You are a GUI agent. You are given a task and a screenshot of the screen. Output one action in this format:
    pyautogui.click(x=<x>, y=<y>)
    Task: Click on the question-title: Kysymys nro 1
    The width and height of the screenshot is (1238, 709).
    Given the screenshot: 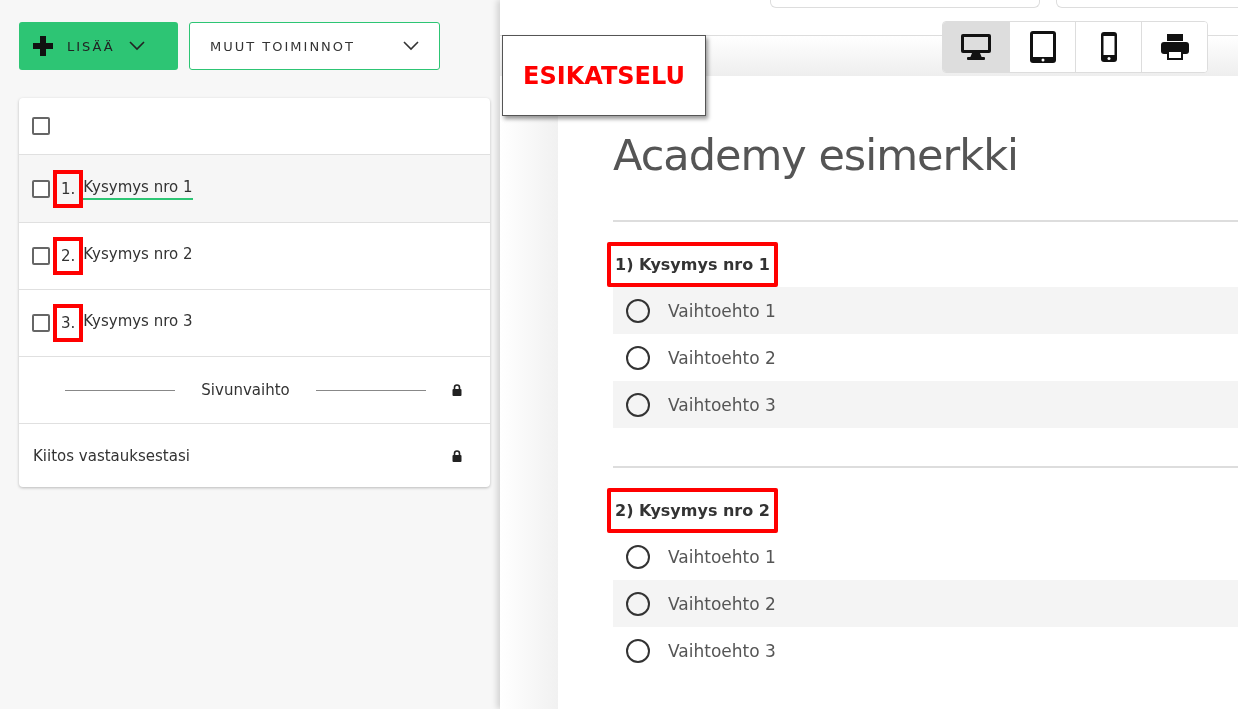 What is the action you would take?
    pyautogui.click(x=138, y=188)
    